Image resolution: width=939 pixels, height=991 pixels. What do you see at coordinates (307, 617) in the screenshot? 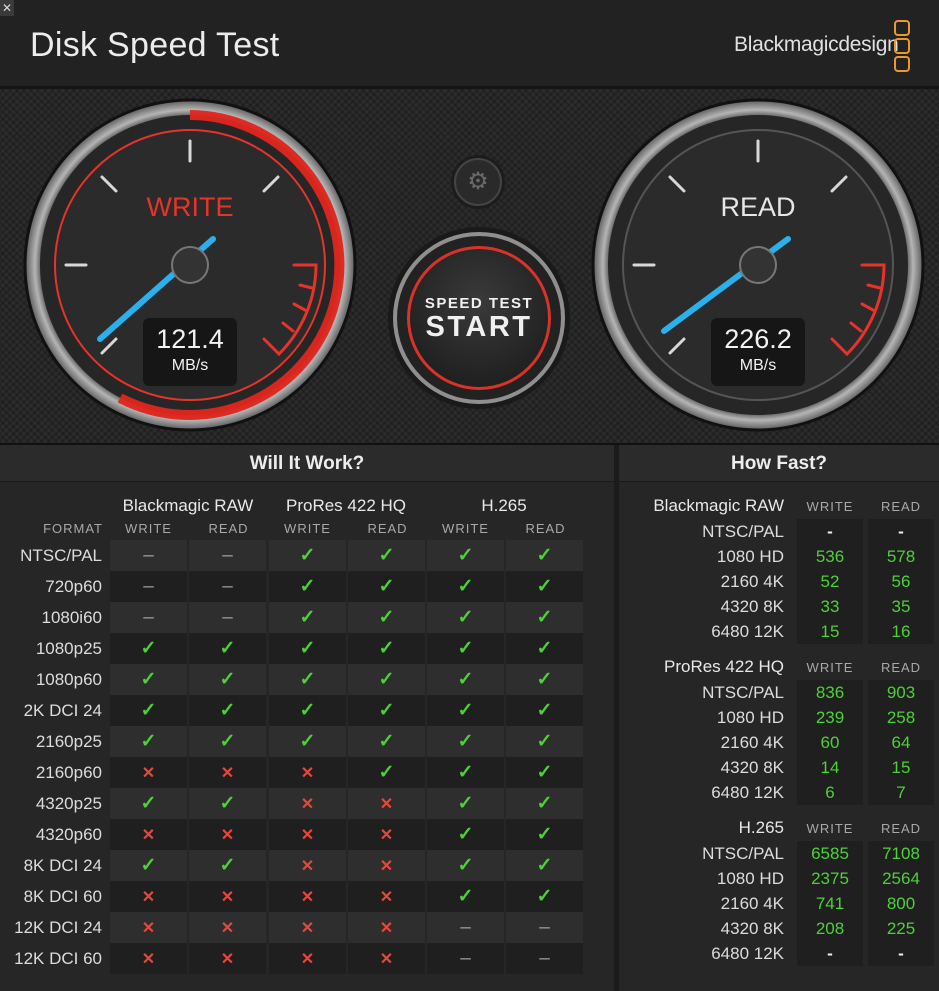
I see `will-it-work-row: 1080i60 – – ✓ ✓ ✓ ✓` at bounding box center [307, 617].